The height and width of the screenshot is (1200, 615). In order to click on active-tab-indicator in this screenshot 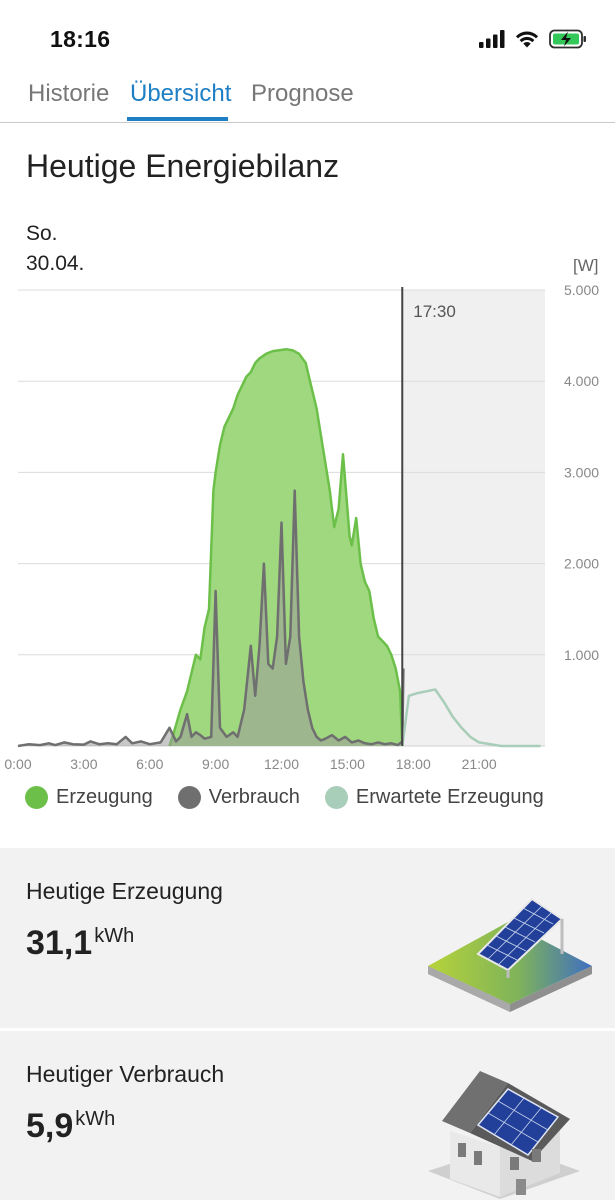, I will do `click(177, 119)`.